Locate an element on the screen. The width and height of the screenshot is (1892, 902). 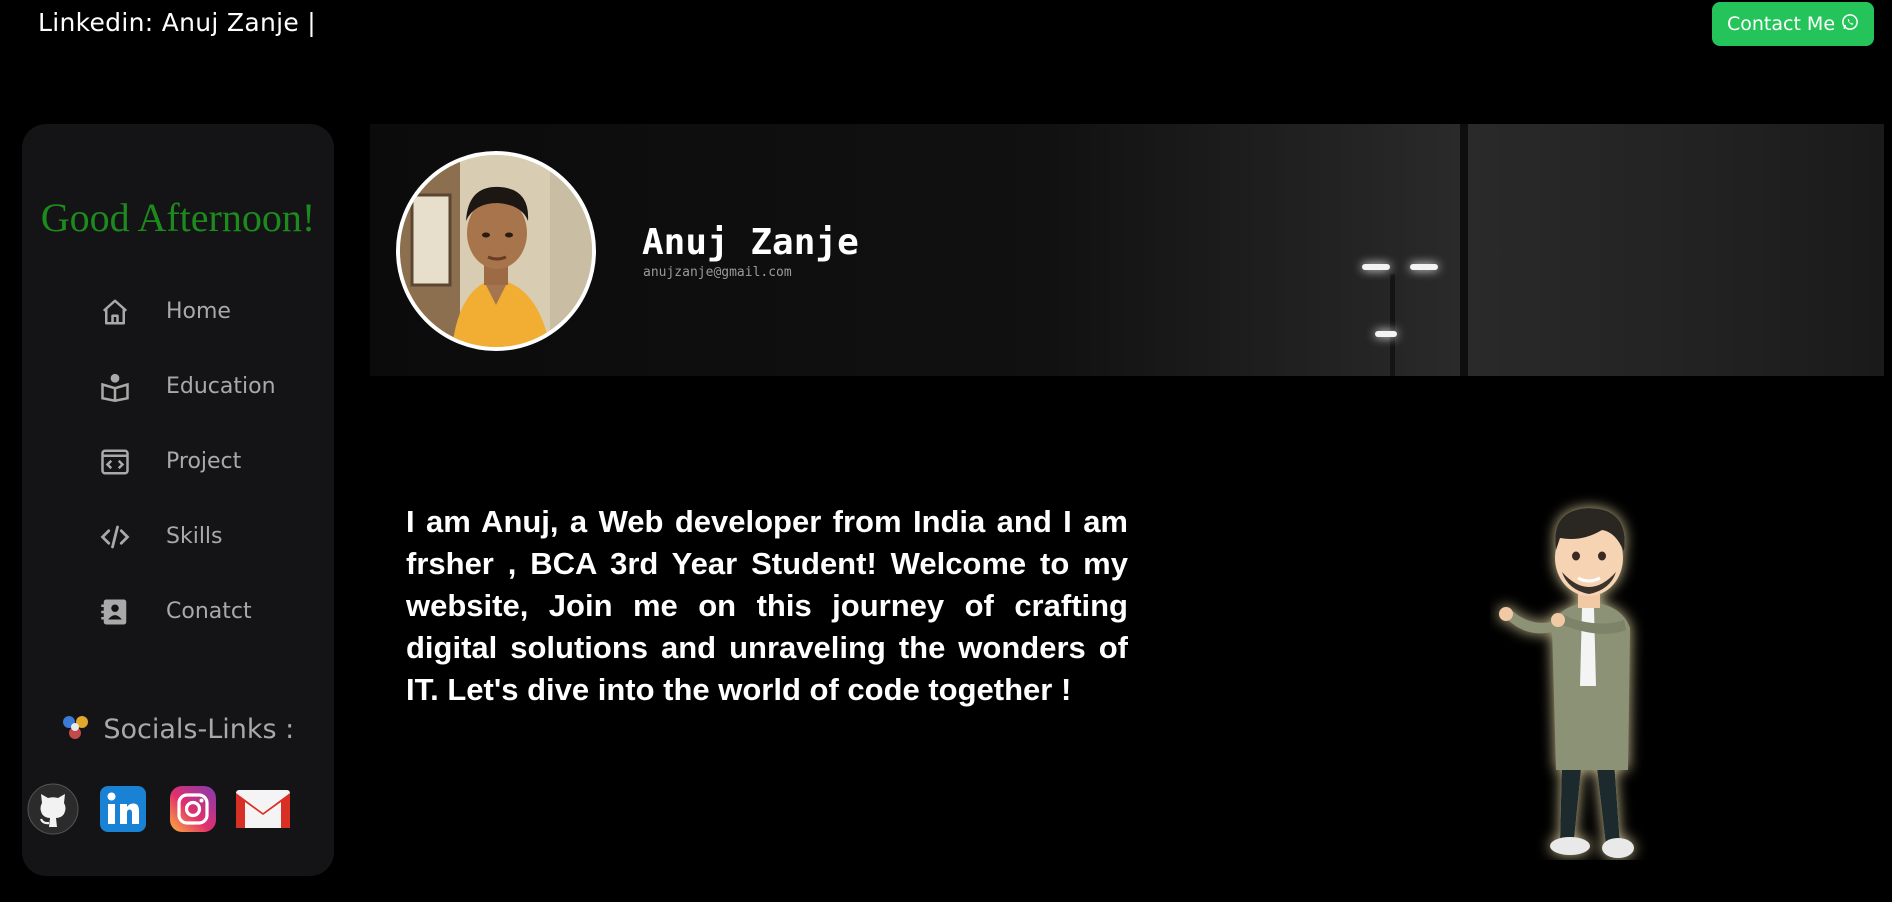
cartoon-avatar-illustration is located at coordinates (1580, 675).